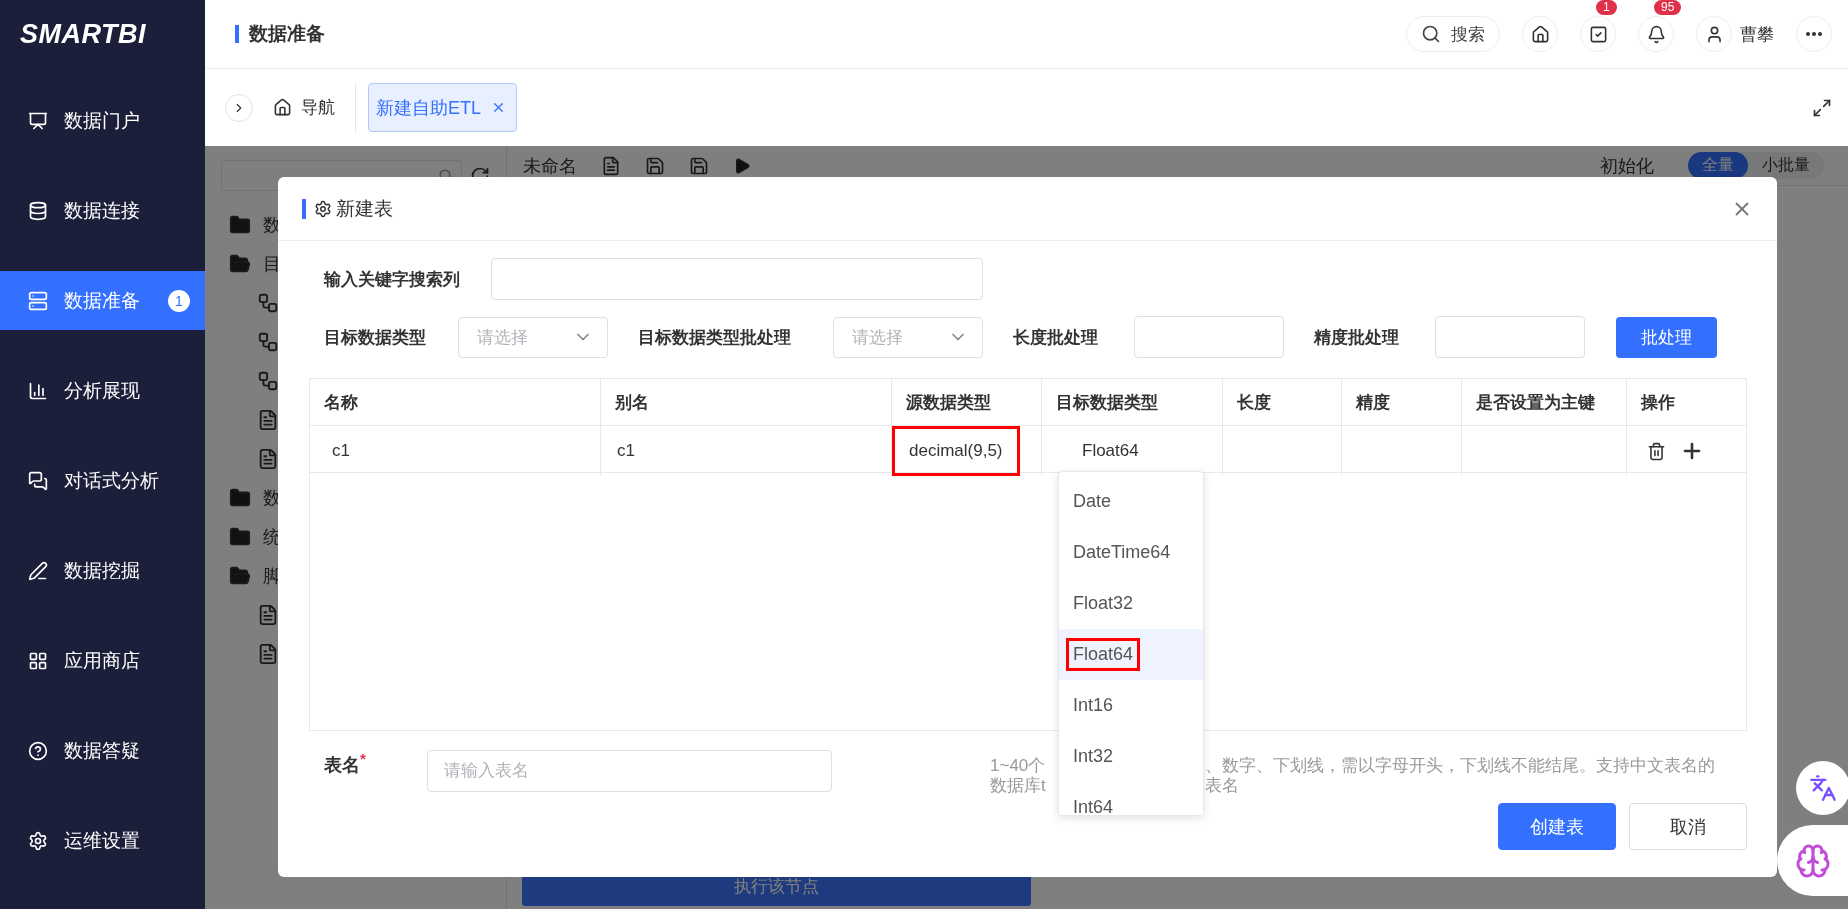 Image resolution: width=1848 pixels, height=909 pixels. I want to click on column-header: 是否设置为主键, so click(1535, 402).